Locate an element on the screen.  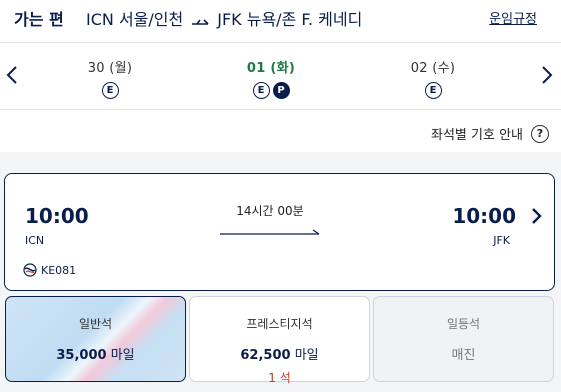
seat-legend-link: 좌석별 기호 안내 ? is located at coordinates (490, 133).